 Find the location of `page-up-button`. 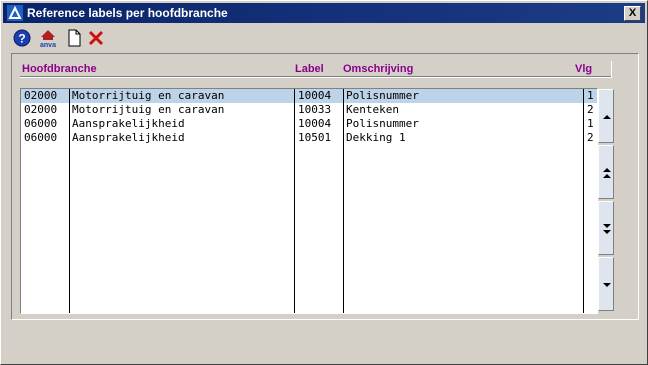

page-up-button is located at coordinates (606, 172).